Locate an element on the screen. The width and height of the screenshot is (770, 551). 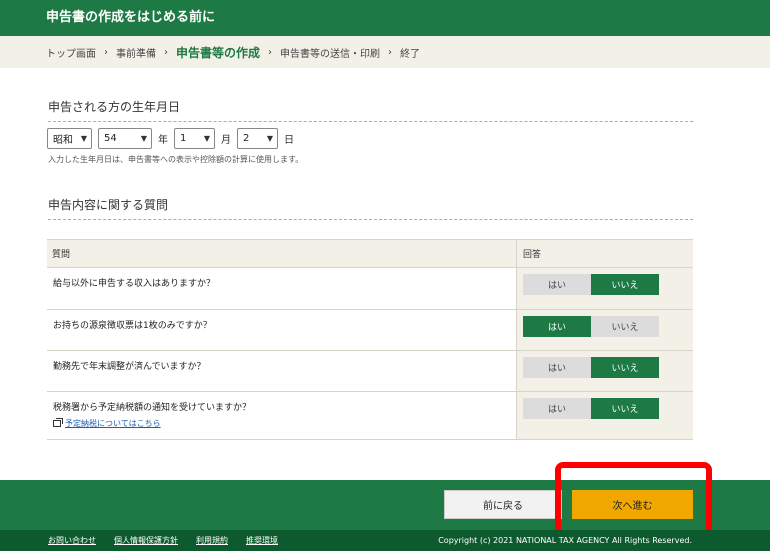
question-table-header: 質問 回答 is located at coordinates (370, 254).